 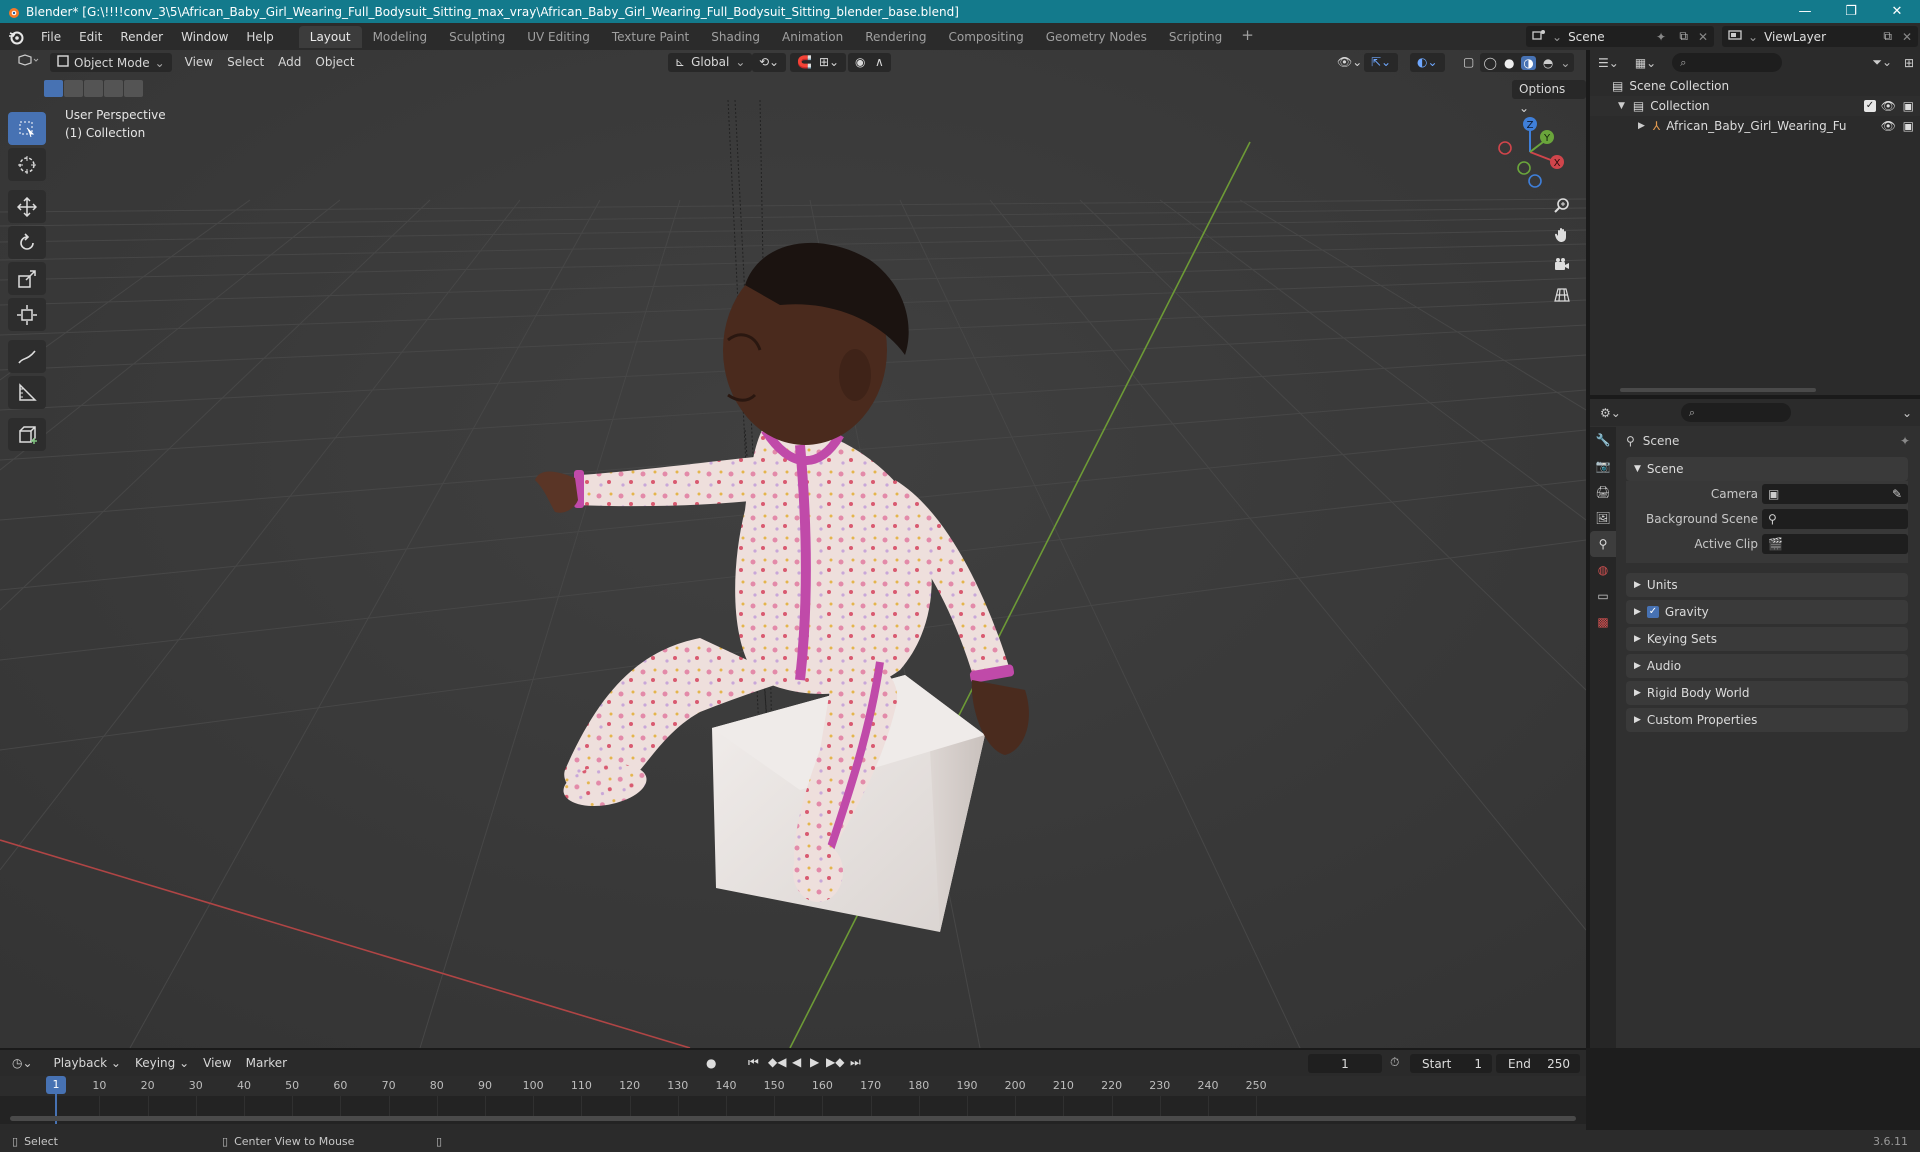 What do you see at coordinates (400, 37) in the screenshot?
I see `tab-modeling: Modeling` at bounding box center [400, 37].